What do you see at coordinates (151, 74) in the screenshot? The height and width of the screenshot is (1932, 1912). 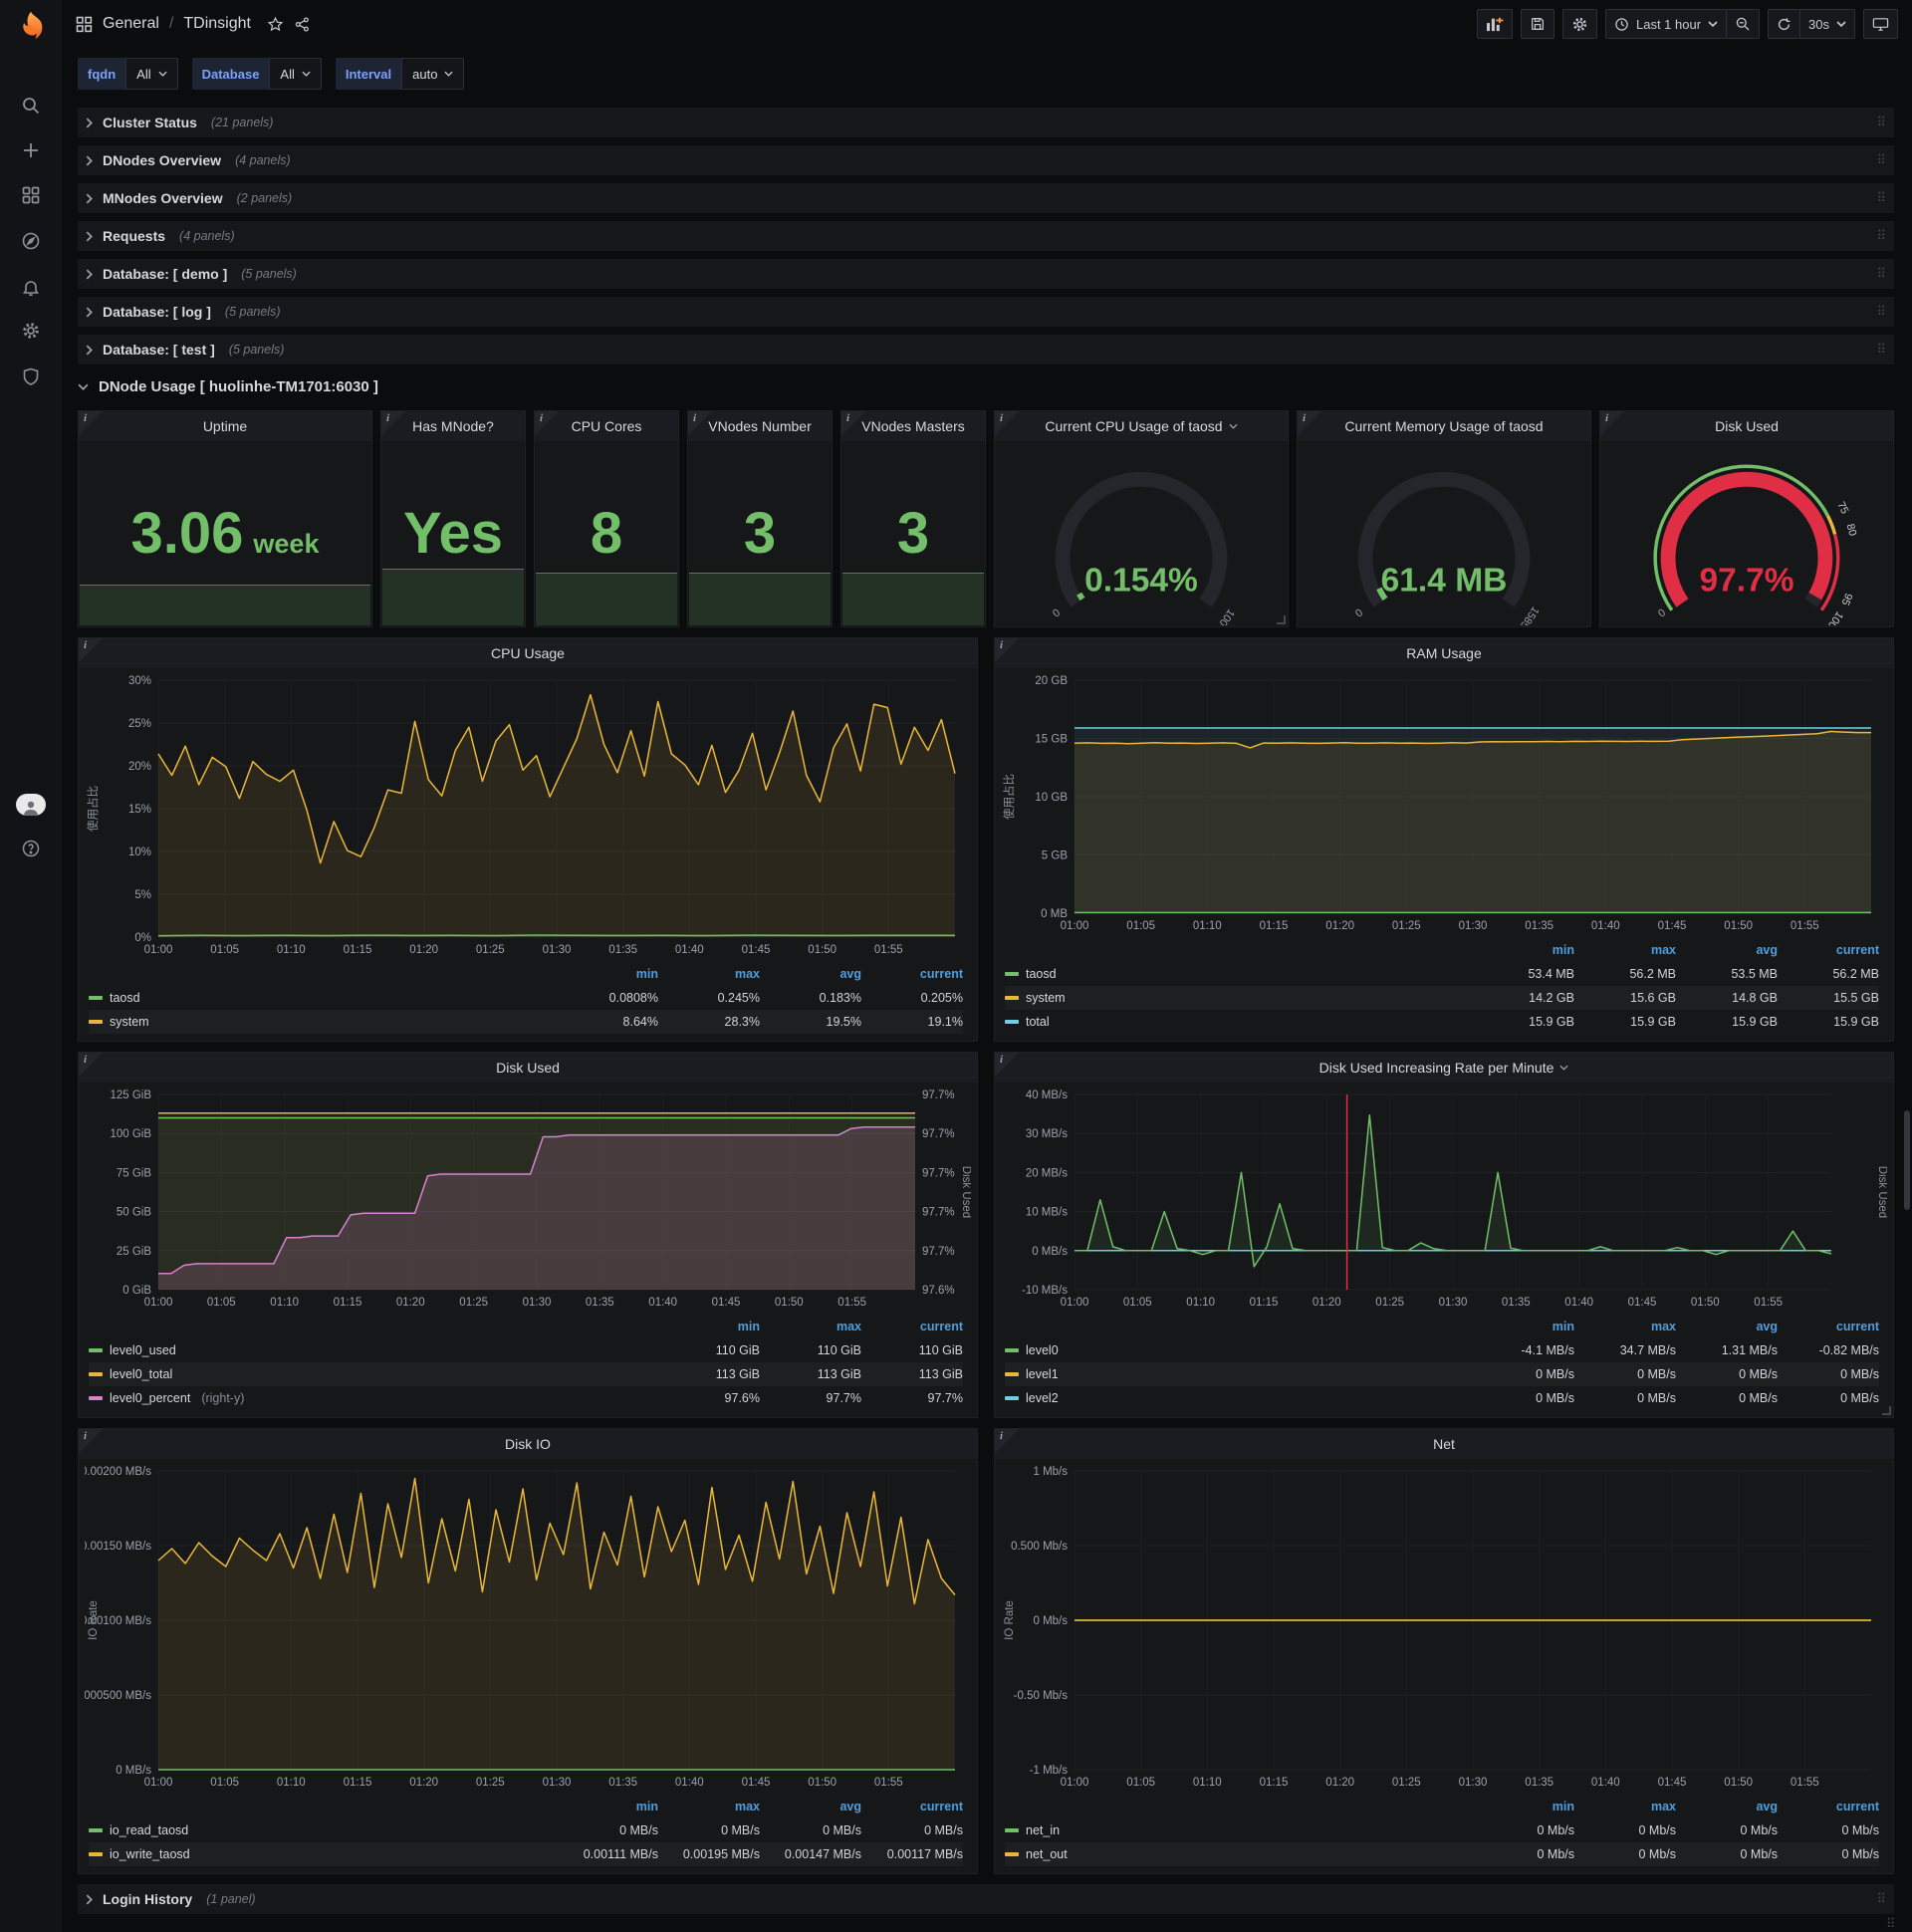 I see `variable-fqdn-value: All` at bounding box center [151, 74].